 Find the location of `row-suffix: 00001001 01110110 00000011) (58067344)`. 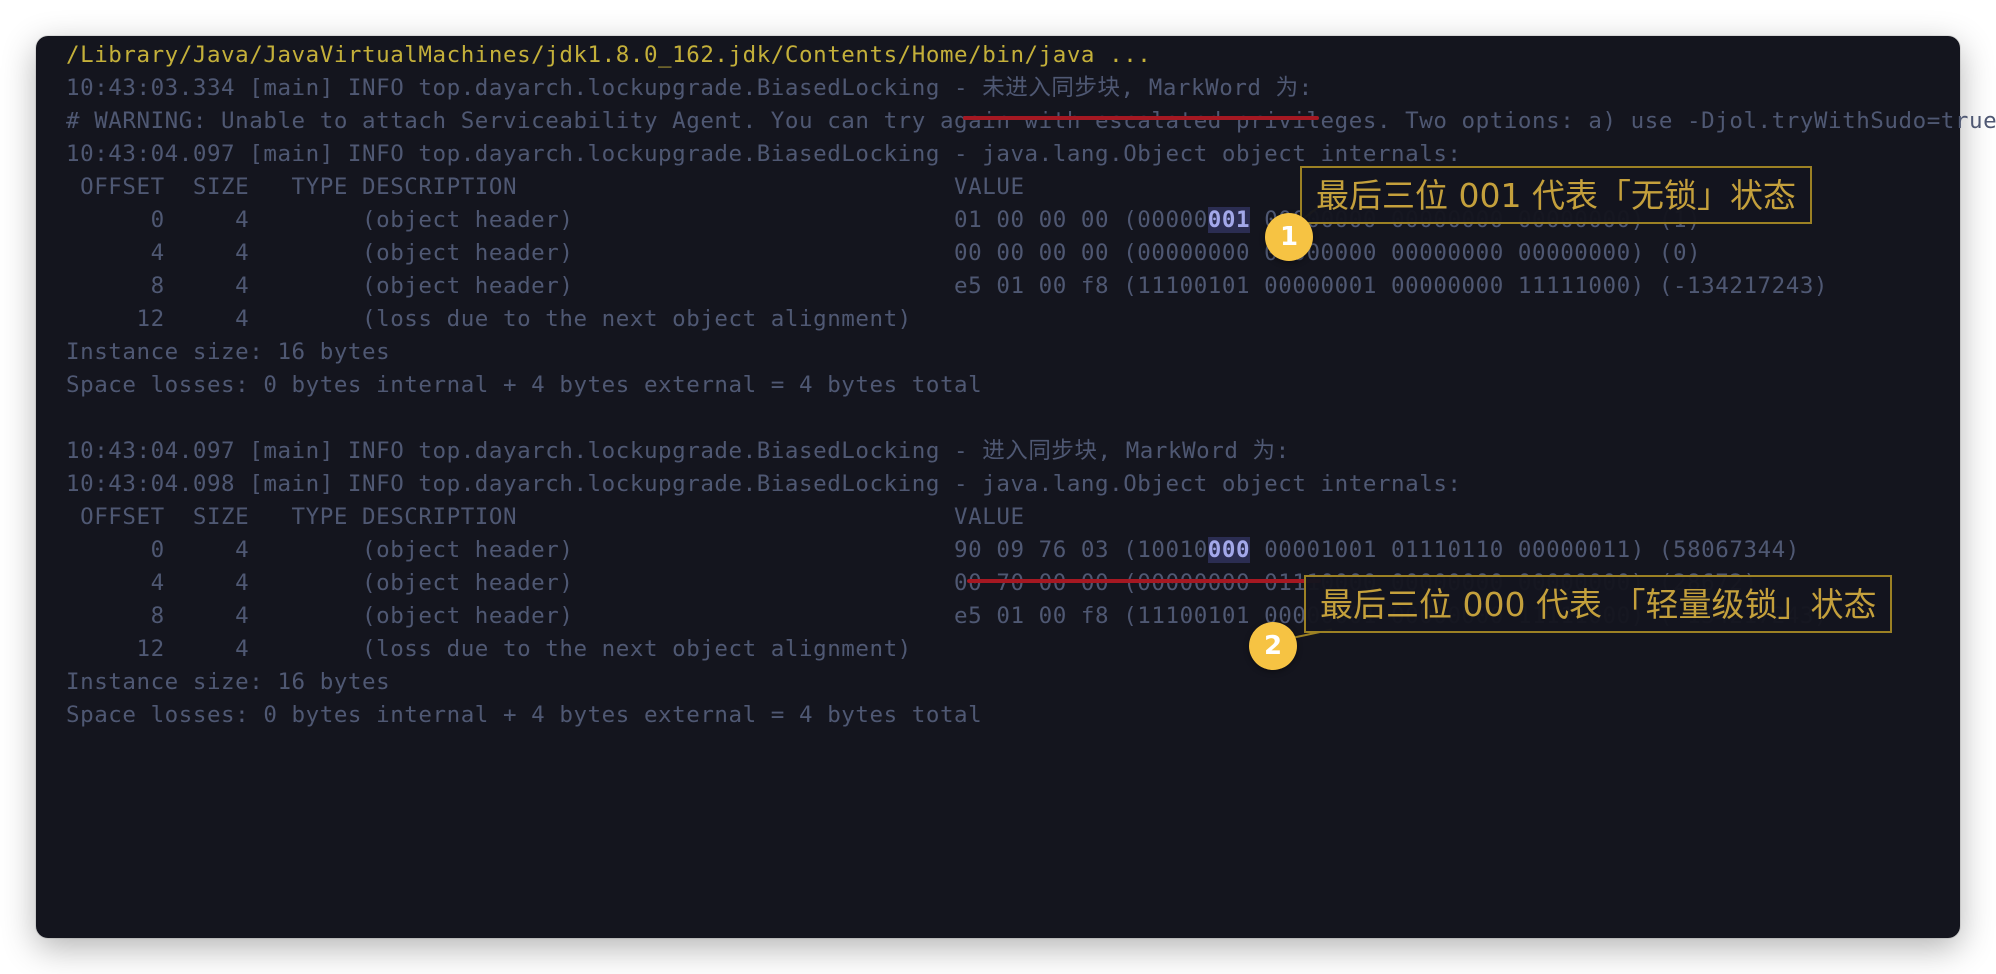

row-suffix: 00001001 01110110 00000011) (58067344) is located at coordinates (1525, 550).